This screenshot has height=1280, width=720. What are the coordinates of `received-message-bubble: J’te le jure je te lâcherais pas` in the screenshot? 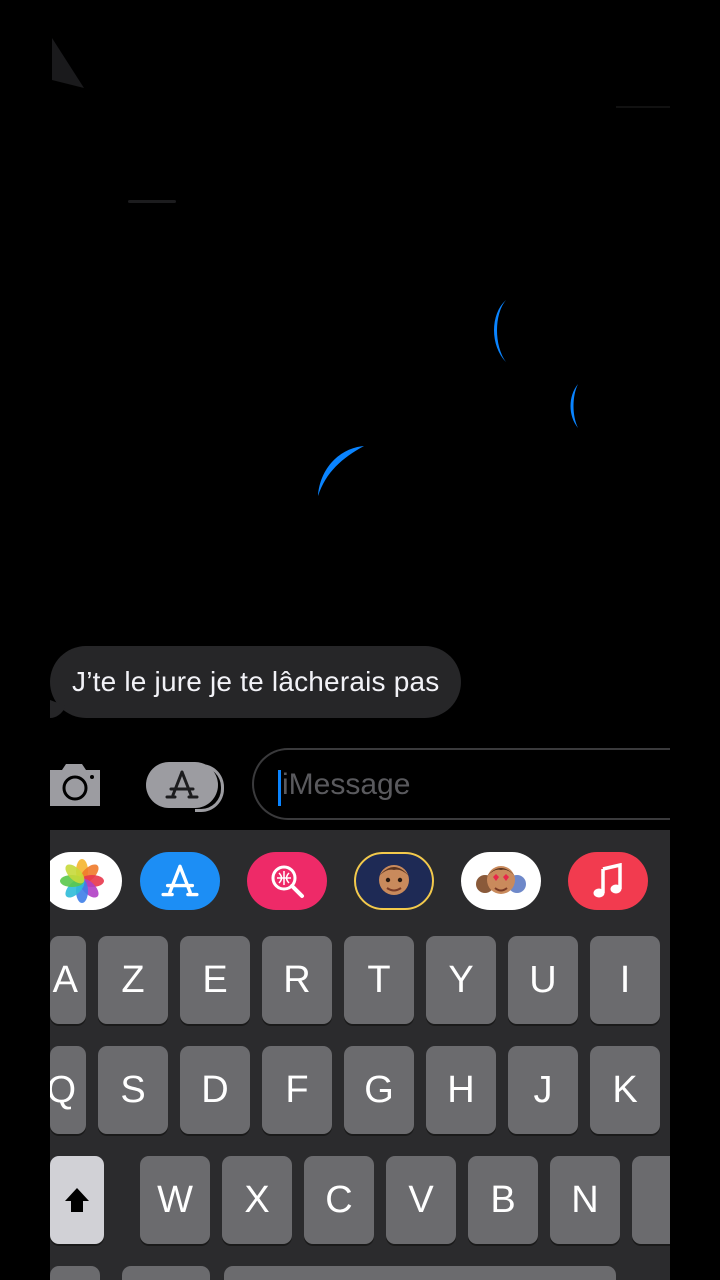 It's located at (256, 682).